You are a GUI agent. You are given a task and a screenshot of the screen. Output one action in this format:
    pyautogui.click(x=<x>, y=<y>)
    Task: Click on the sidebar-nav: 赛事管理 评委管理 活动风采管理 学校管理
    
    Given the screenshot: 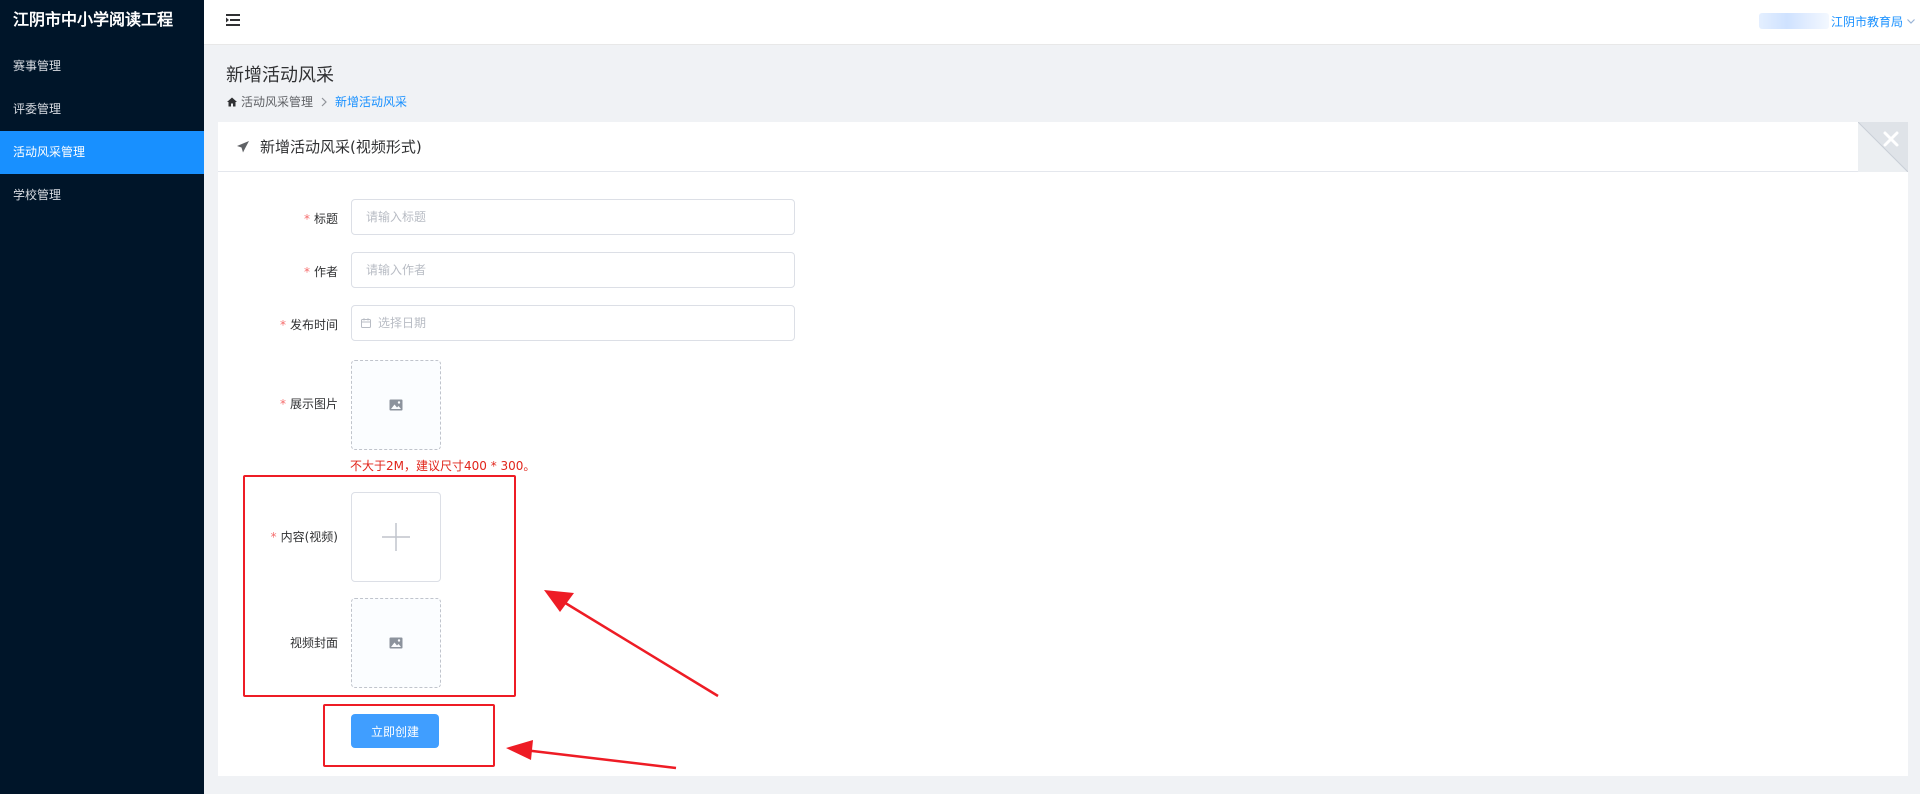 What is the action you would take?
    pyautogui.click(x=102, y=131)
    